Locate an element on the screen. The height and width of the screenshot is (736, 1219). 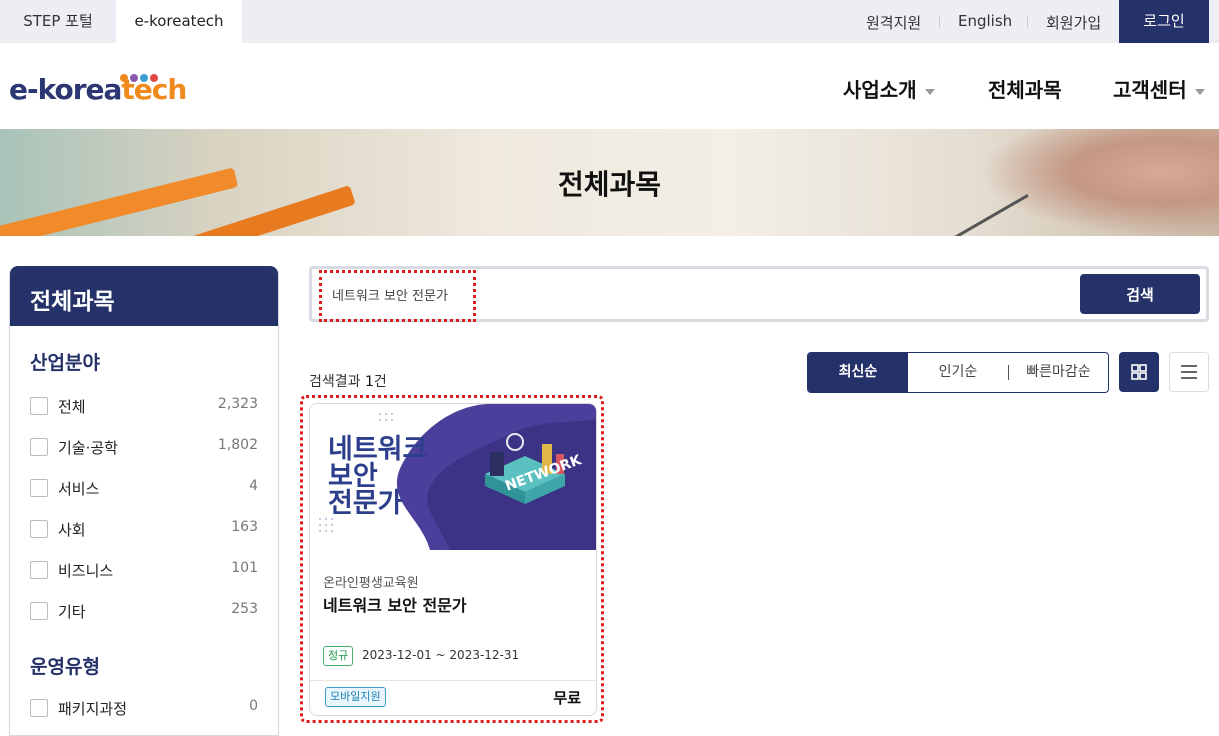
thumbnail-line: 네트워크 is located at coordinates (378, 449).